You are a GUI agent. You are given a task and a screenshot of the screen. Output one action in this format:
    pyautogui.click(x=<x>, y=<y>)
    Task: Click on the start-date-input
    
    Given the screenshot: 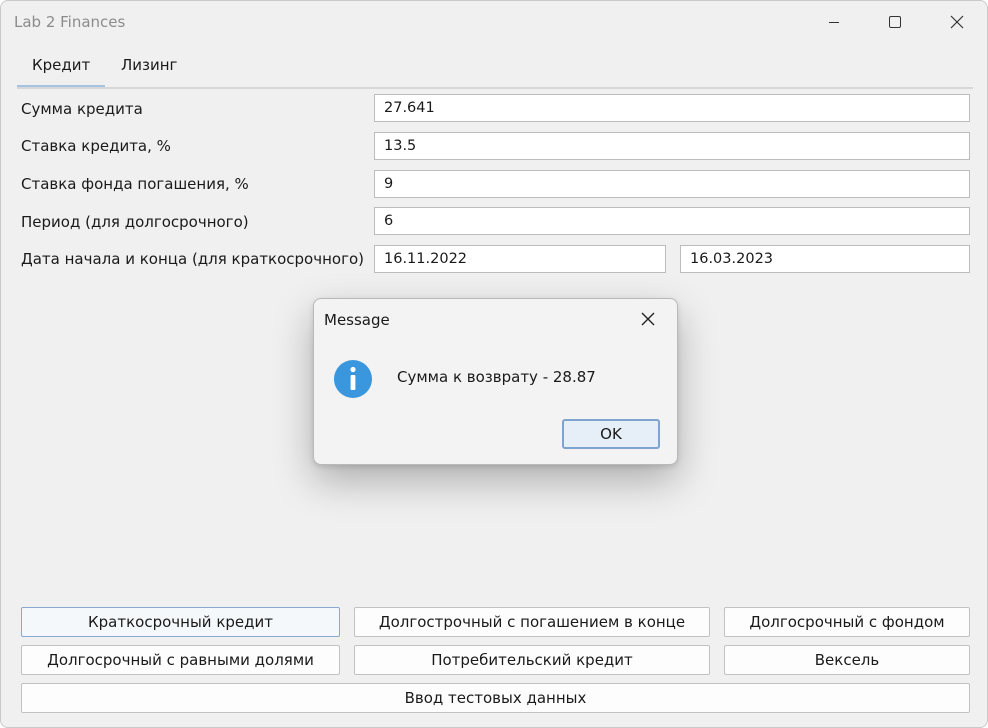 What is the action you would take?
    pyautogui.click(x=520, y=259)
    